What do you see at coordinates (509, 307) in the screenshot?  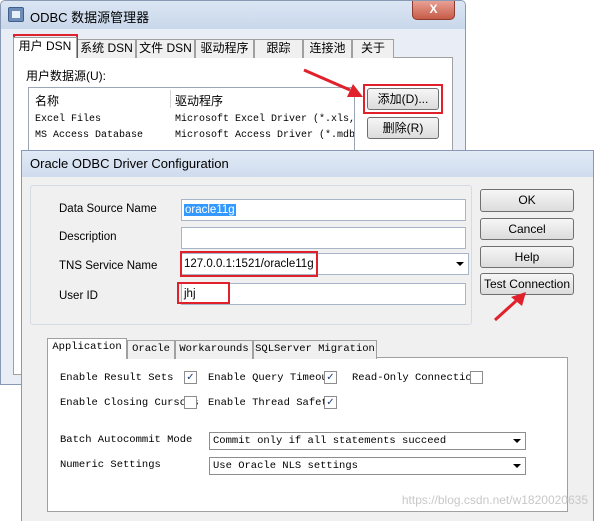 I see `arrow-to-test-connection-icon` at bounding box center [509, 307].